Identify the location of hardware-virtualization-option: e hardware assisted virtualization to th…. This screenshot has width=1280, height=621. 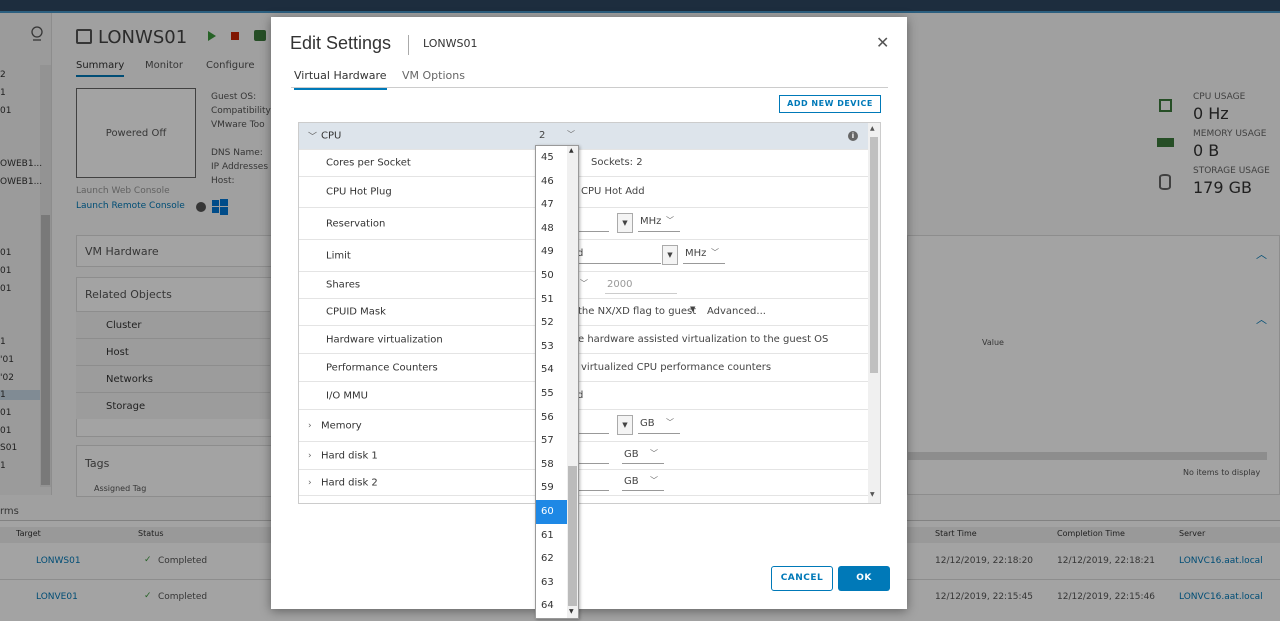
(703, 339).